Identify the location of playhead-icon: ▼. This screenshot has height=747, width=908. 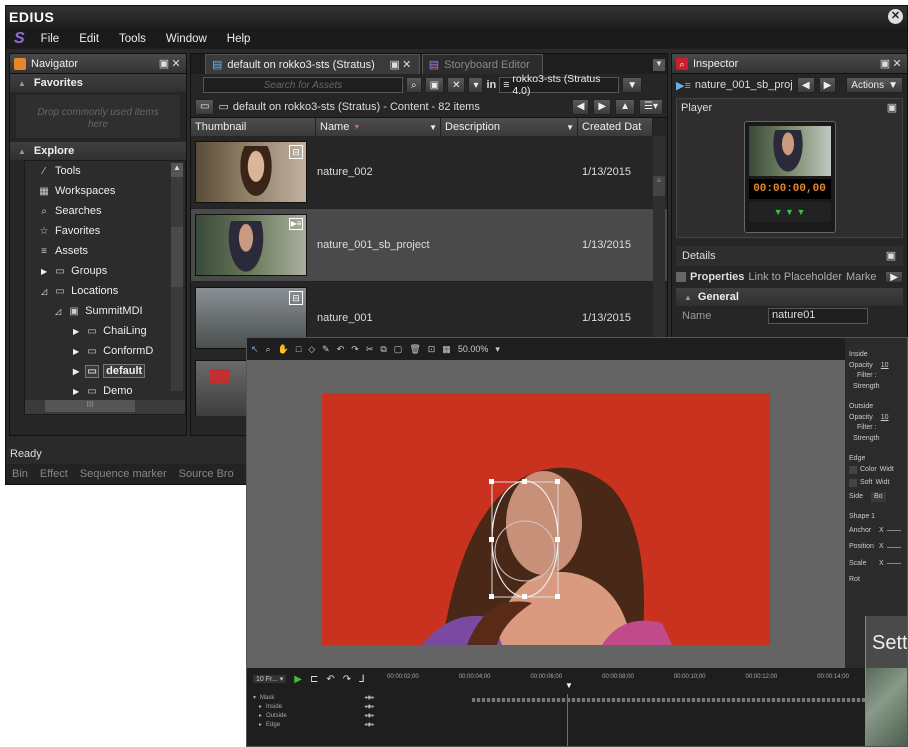
(569, 685).